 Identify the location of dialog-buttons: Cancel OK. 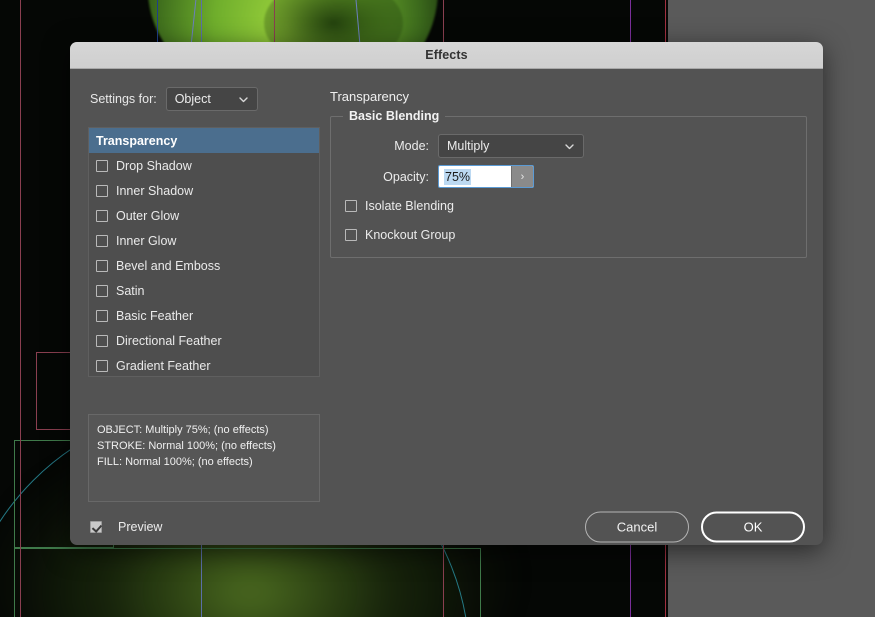
(695, 527).